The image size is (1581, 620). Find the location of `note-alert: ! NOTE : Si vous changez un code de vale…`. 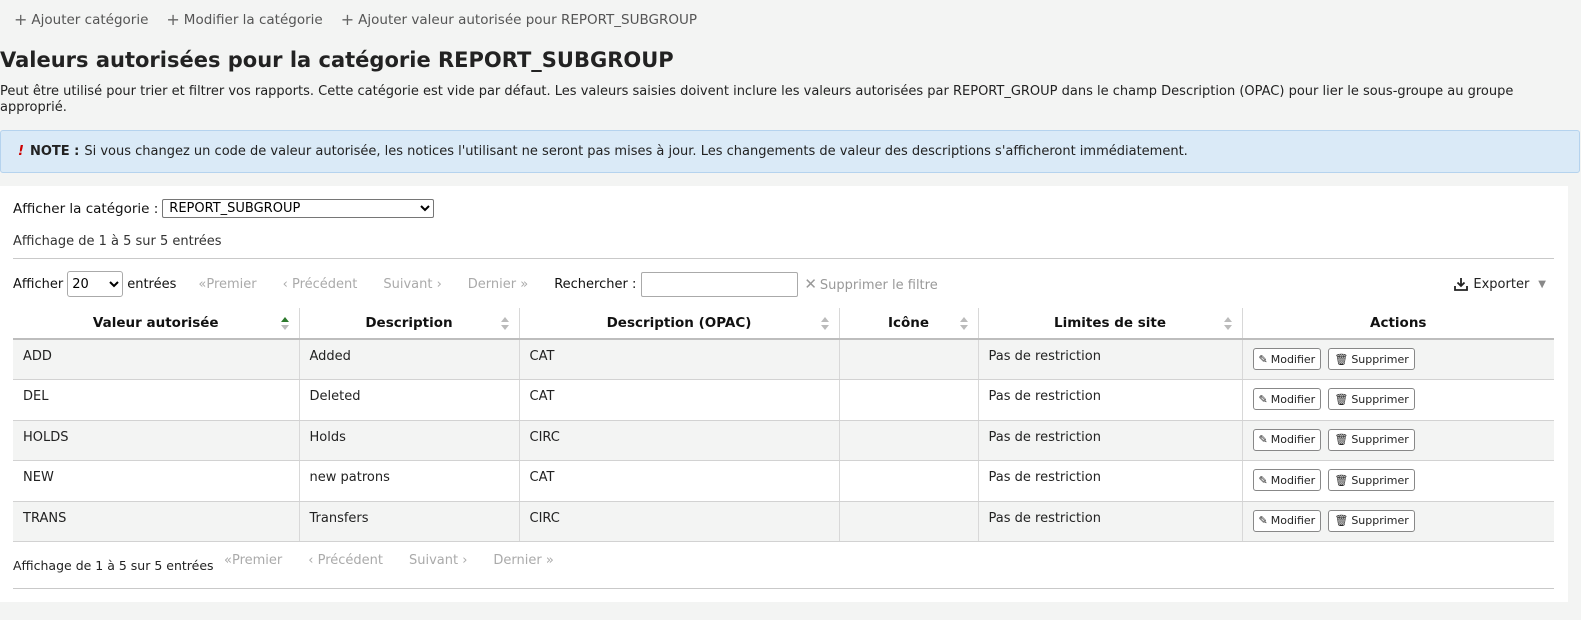

note-alert: ! NOTE : Si vous changez un code de vale… is located at coordinates (790, 151).